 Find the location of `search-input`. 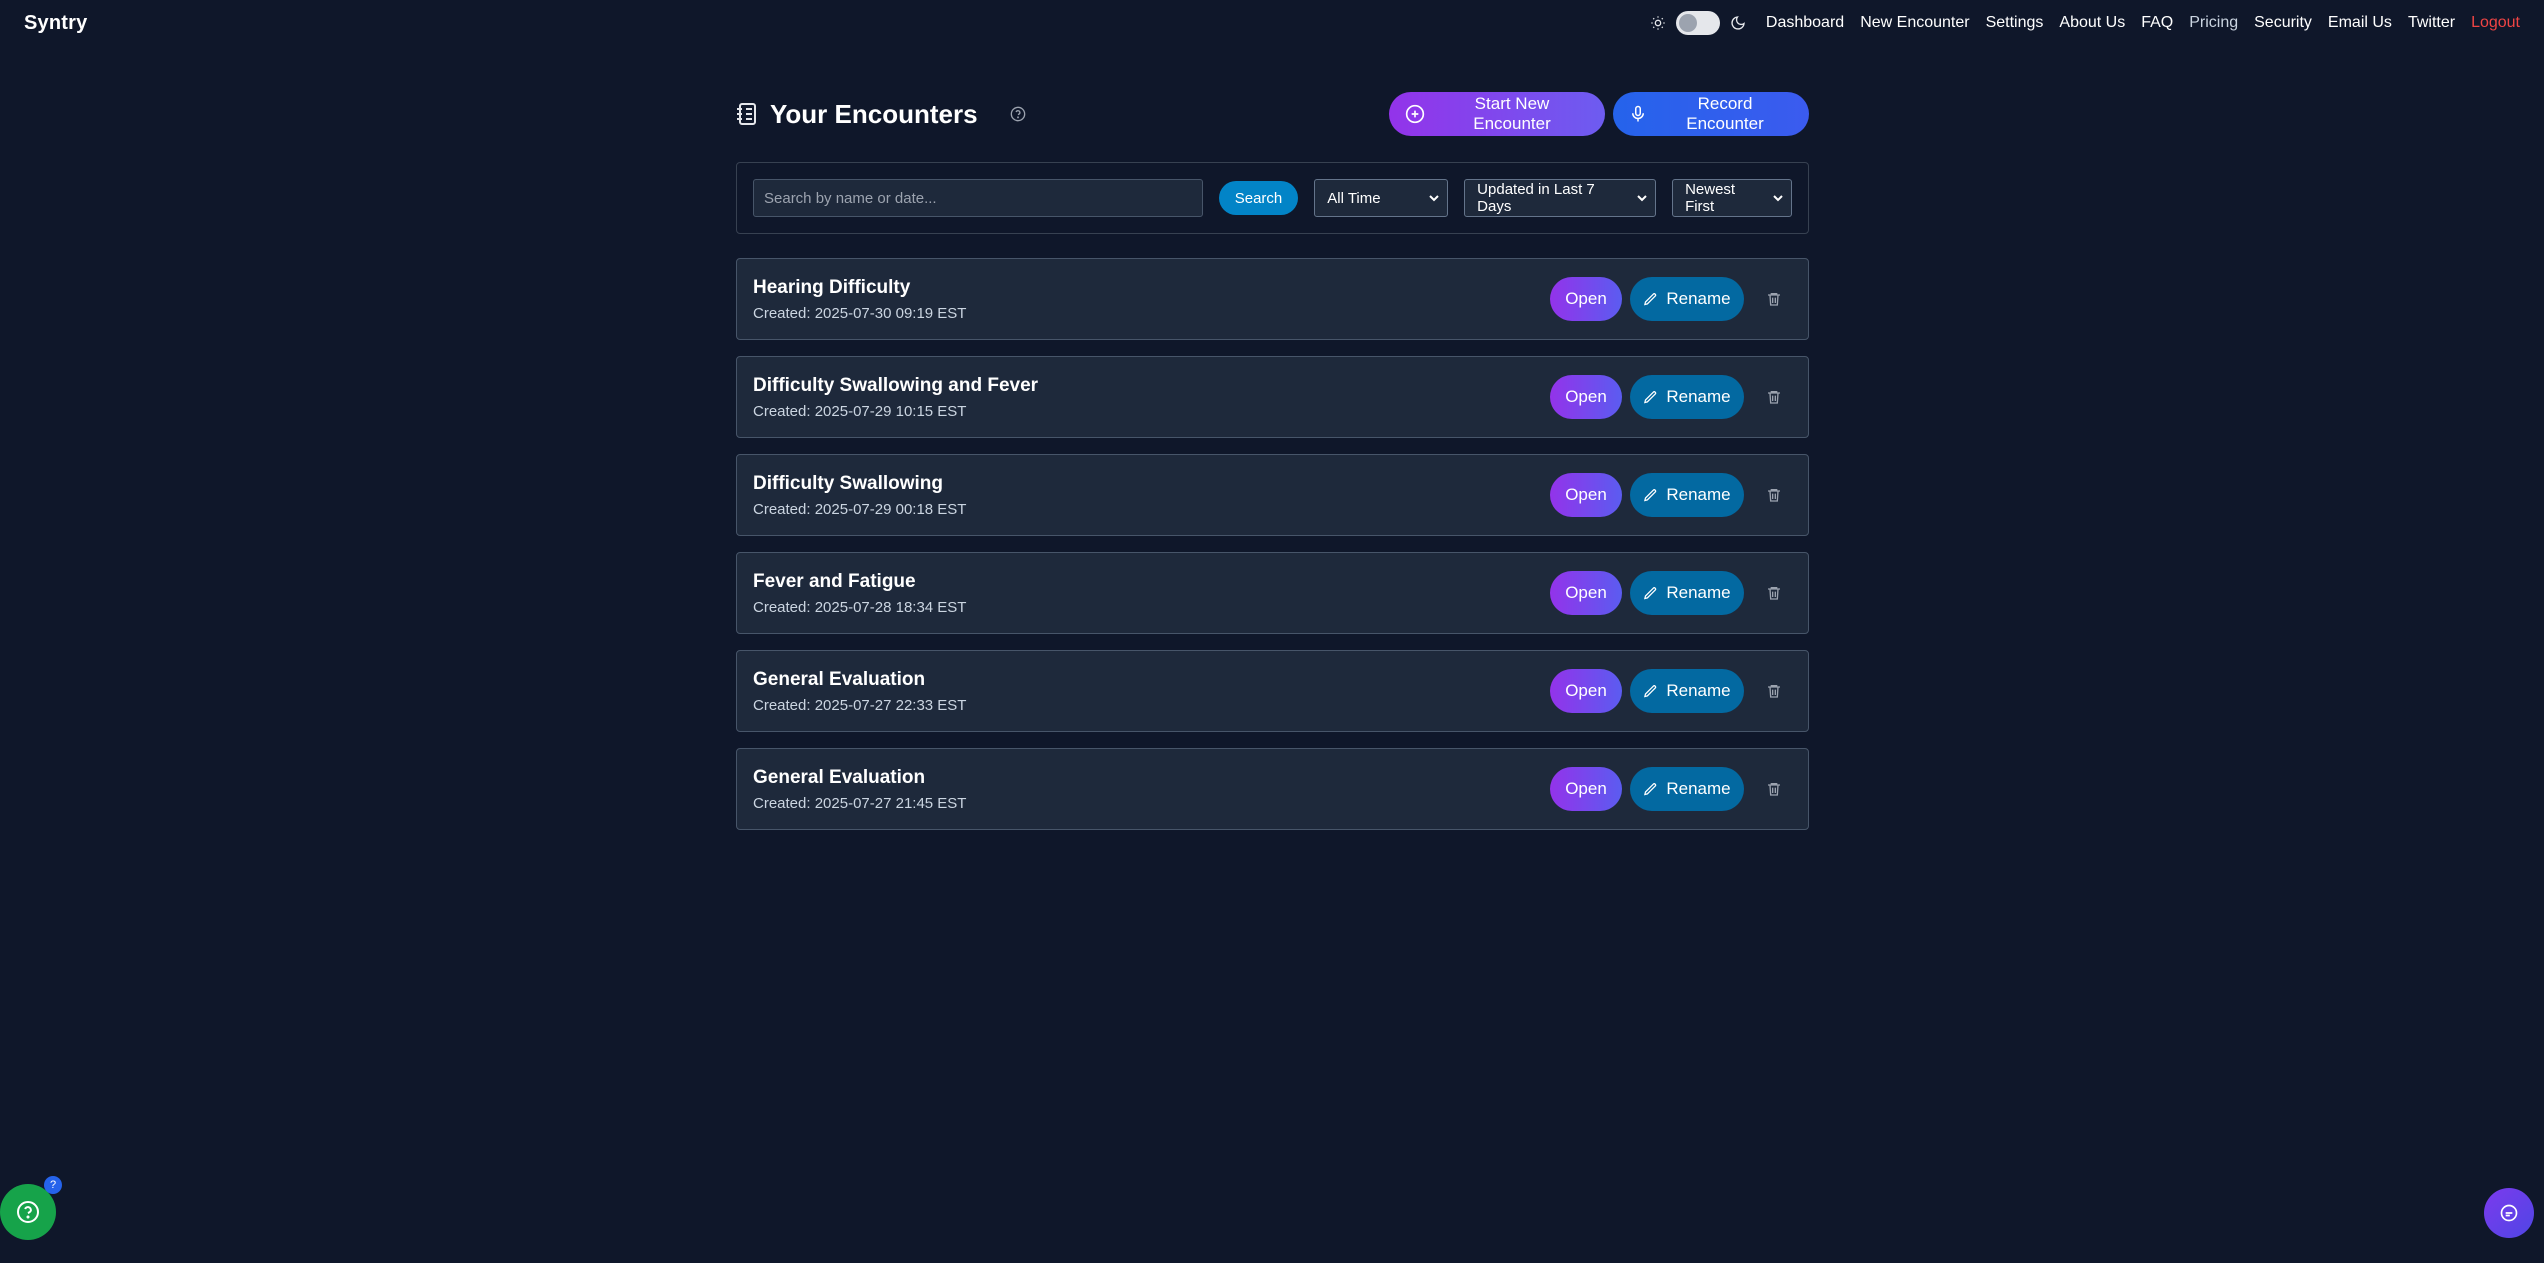

search-input is located at coordinates (978, 198).